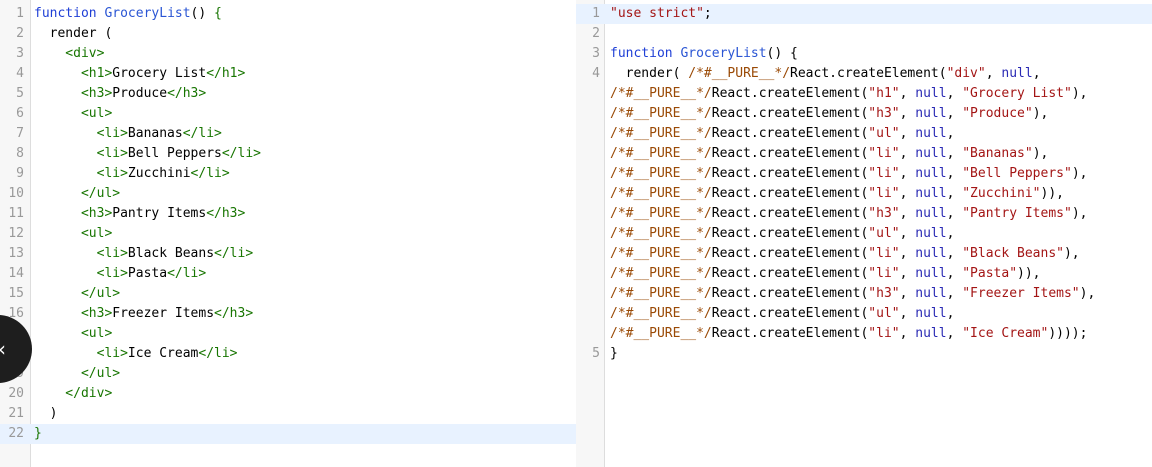 The width and height of the screenshot is (1152, 467). Describe the element at coordinates (707, 13) in the screenshot. I see `code-token: ;` at that location.